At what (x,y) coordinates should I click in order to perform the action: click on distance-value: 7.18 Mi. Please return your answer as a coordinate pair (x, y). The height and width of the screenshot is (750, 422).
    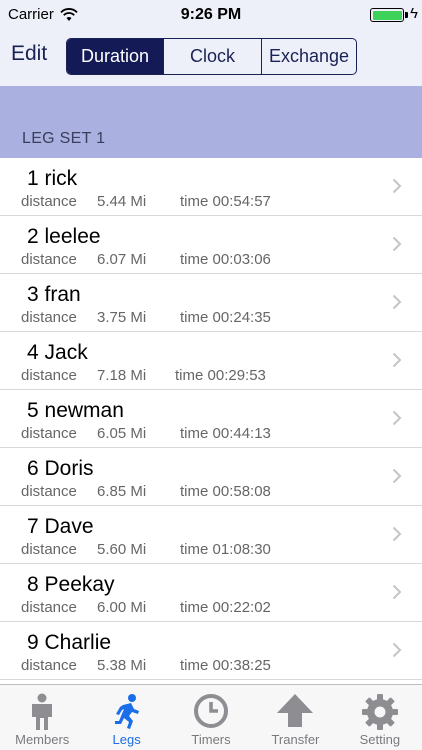
    Looking at the image, I should click on (122, 375).